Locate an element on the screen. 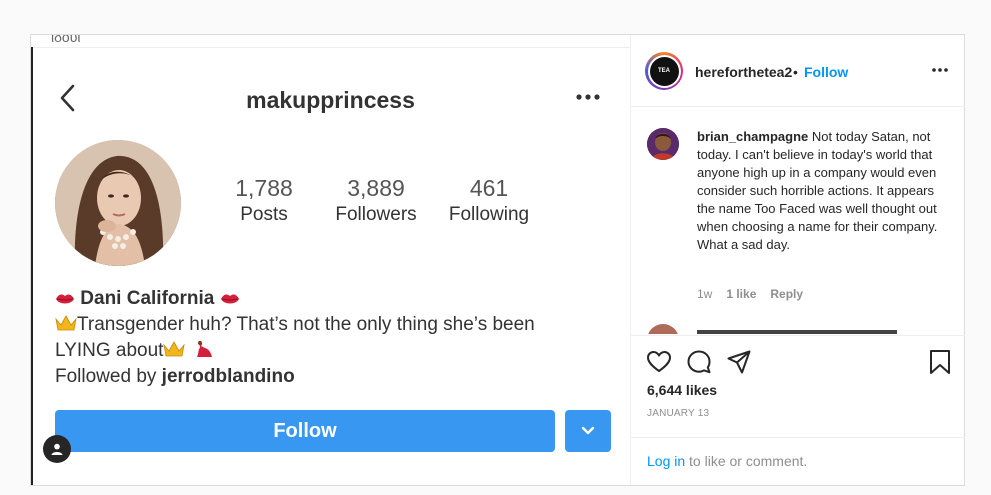 The image size is (991, 495). comment-time: 1w is located at coordinates (704, 294).